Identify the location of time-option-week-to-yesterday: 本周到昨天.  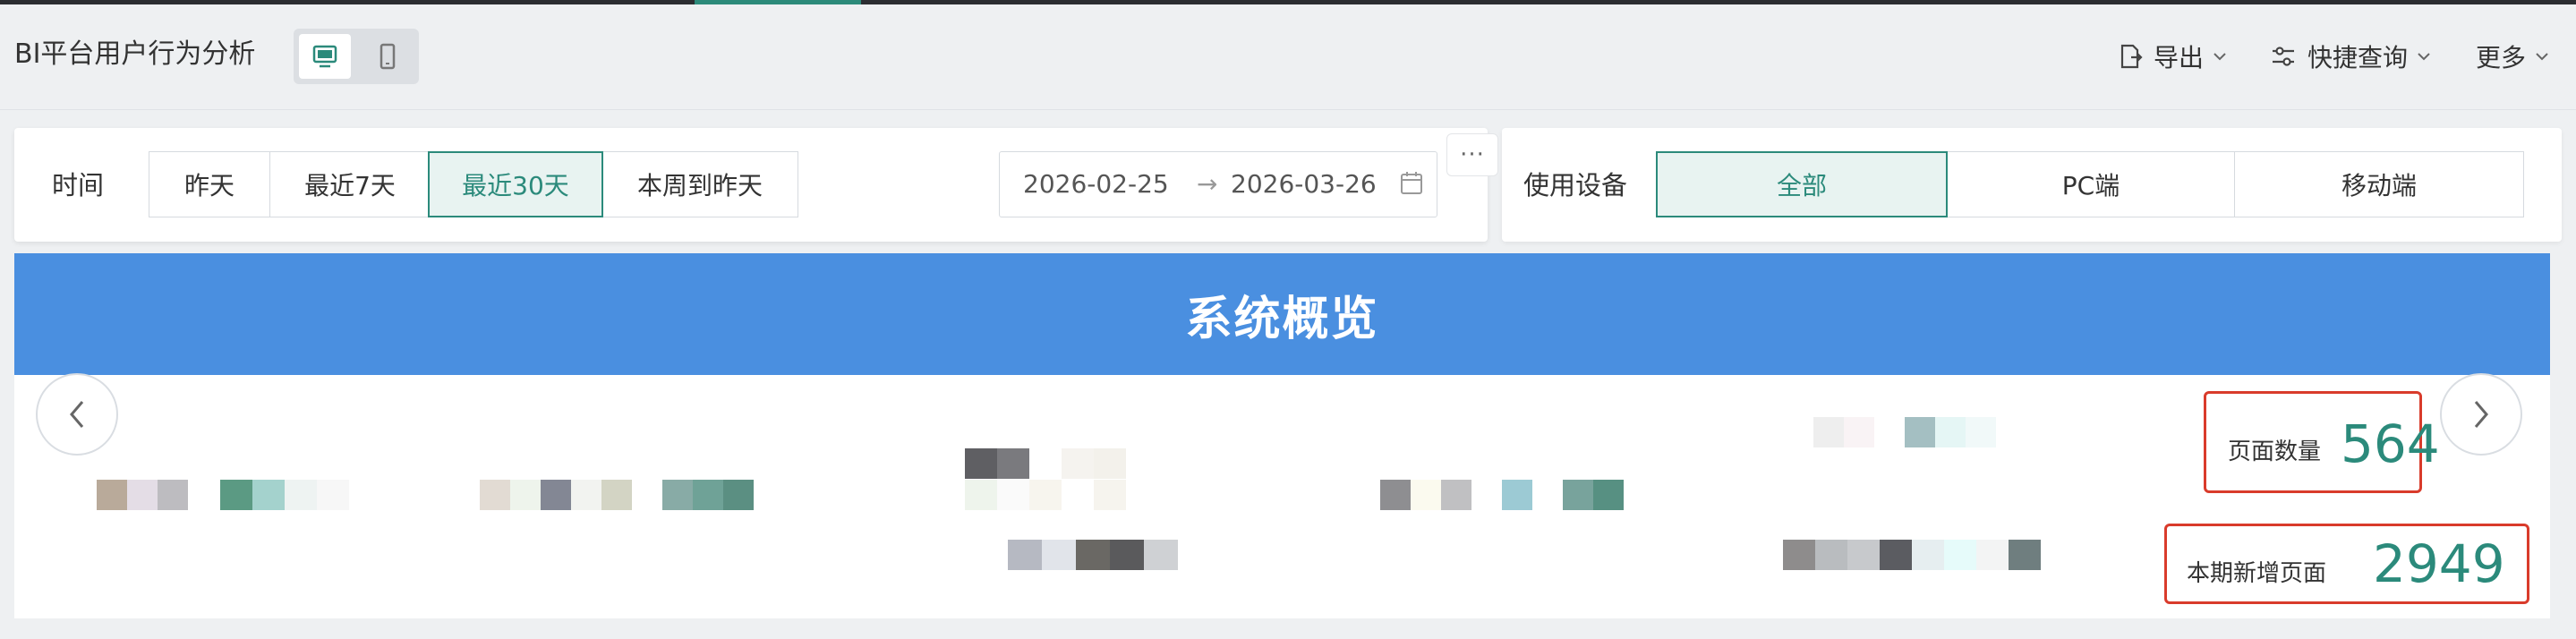
(699, 184).